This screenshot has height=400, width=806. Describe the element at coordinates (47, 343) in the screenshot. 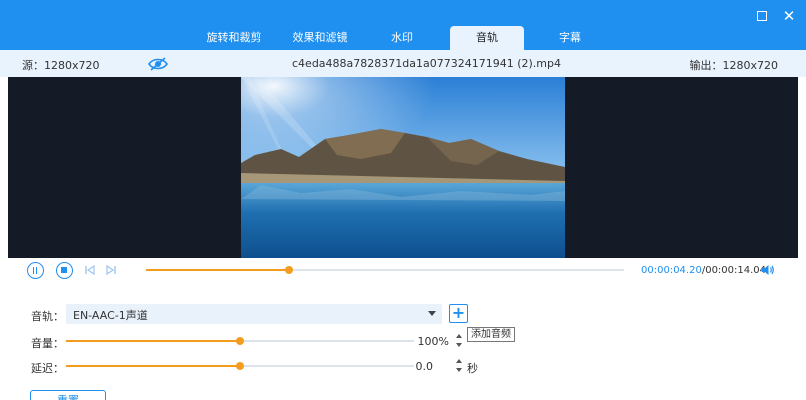

I see `volume-label: 音量：` at that location.